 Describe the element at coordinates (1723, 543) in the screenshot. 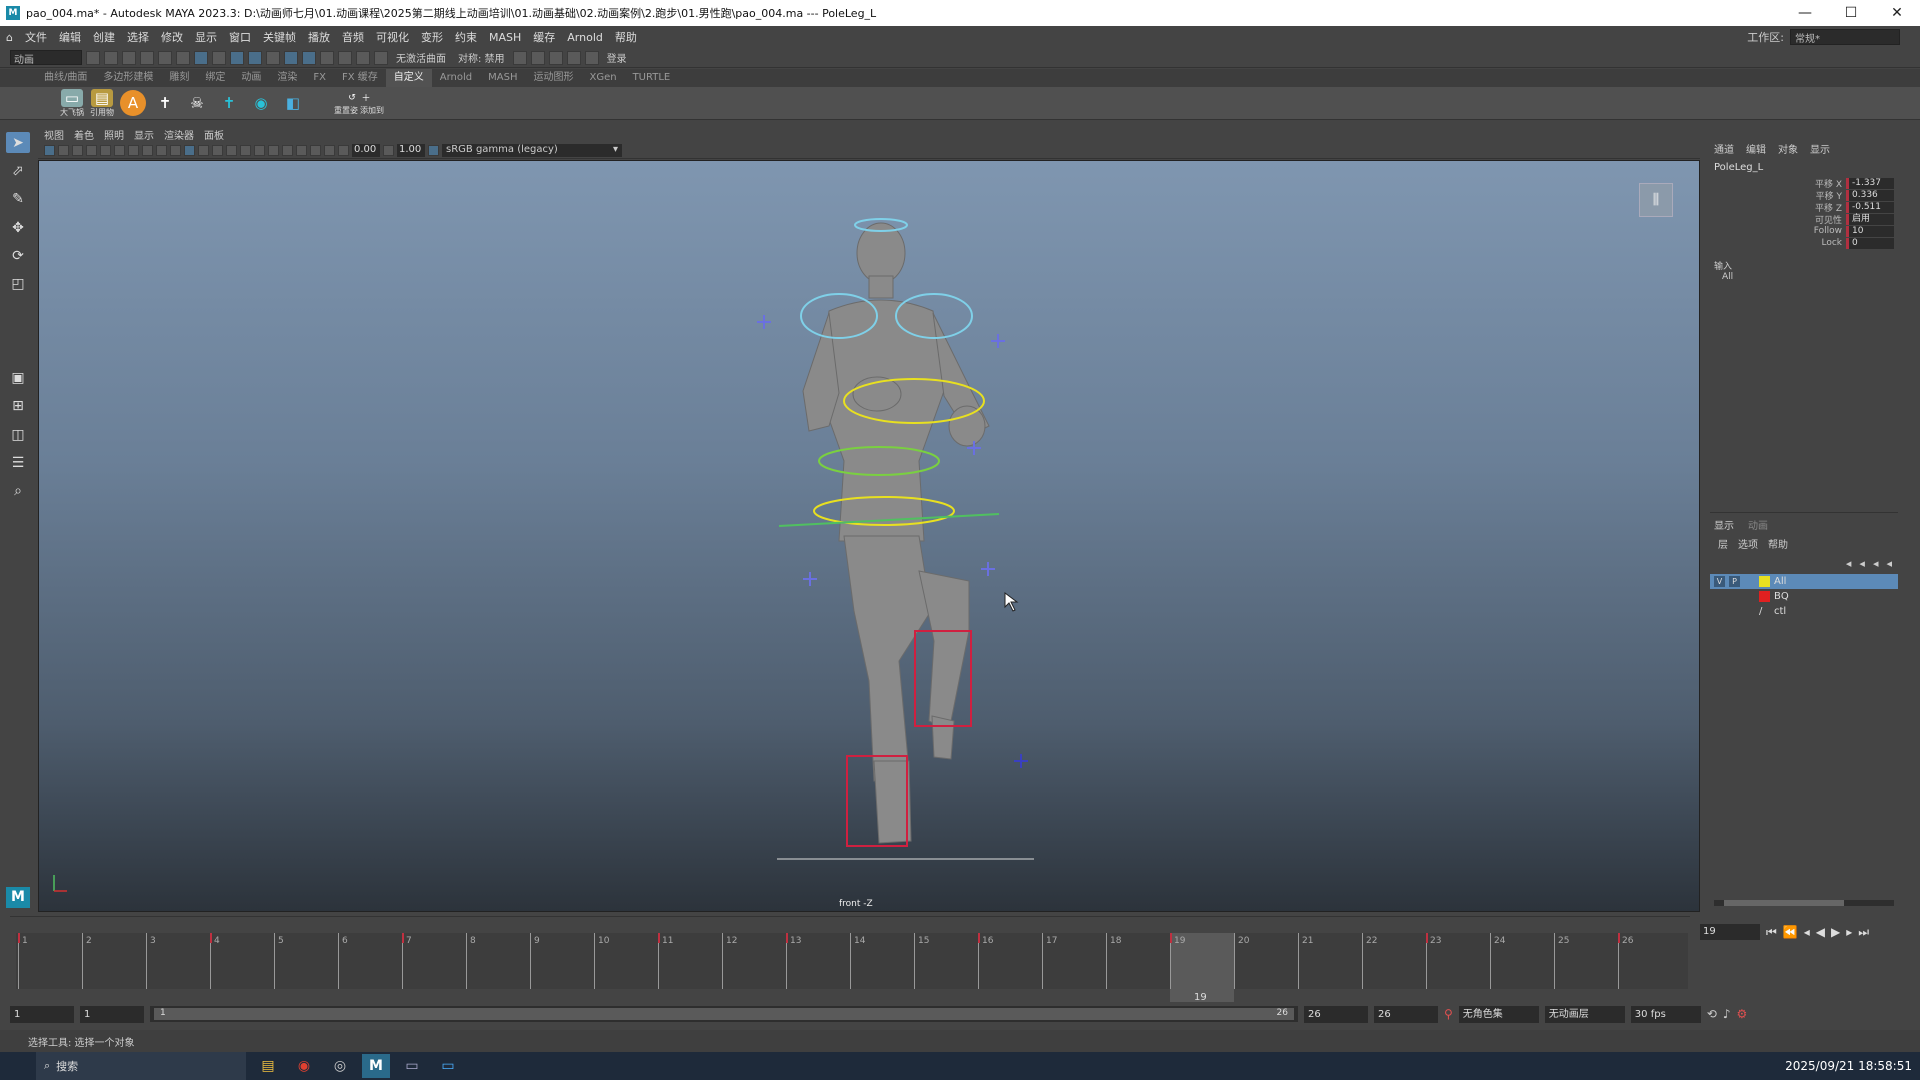

I see `layer-menu-layers: 层` at that location.